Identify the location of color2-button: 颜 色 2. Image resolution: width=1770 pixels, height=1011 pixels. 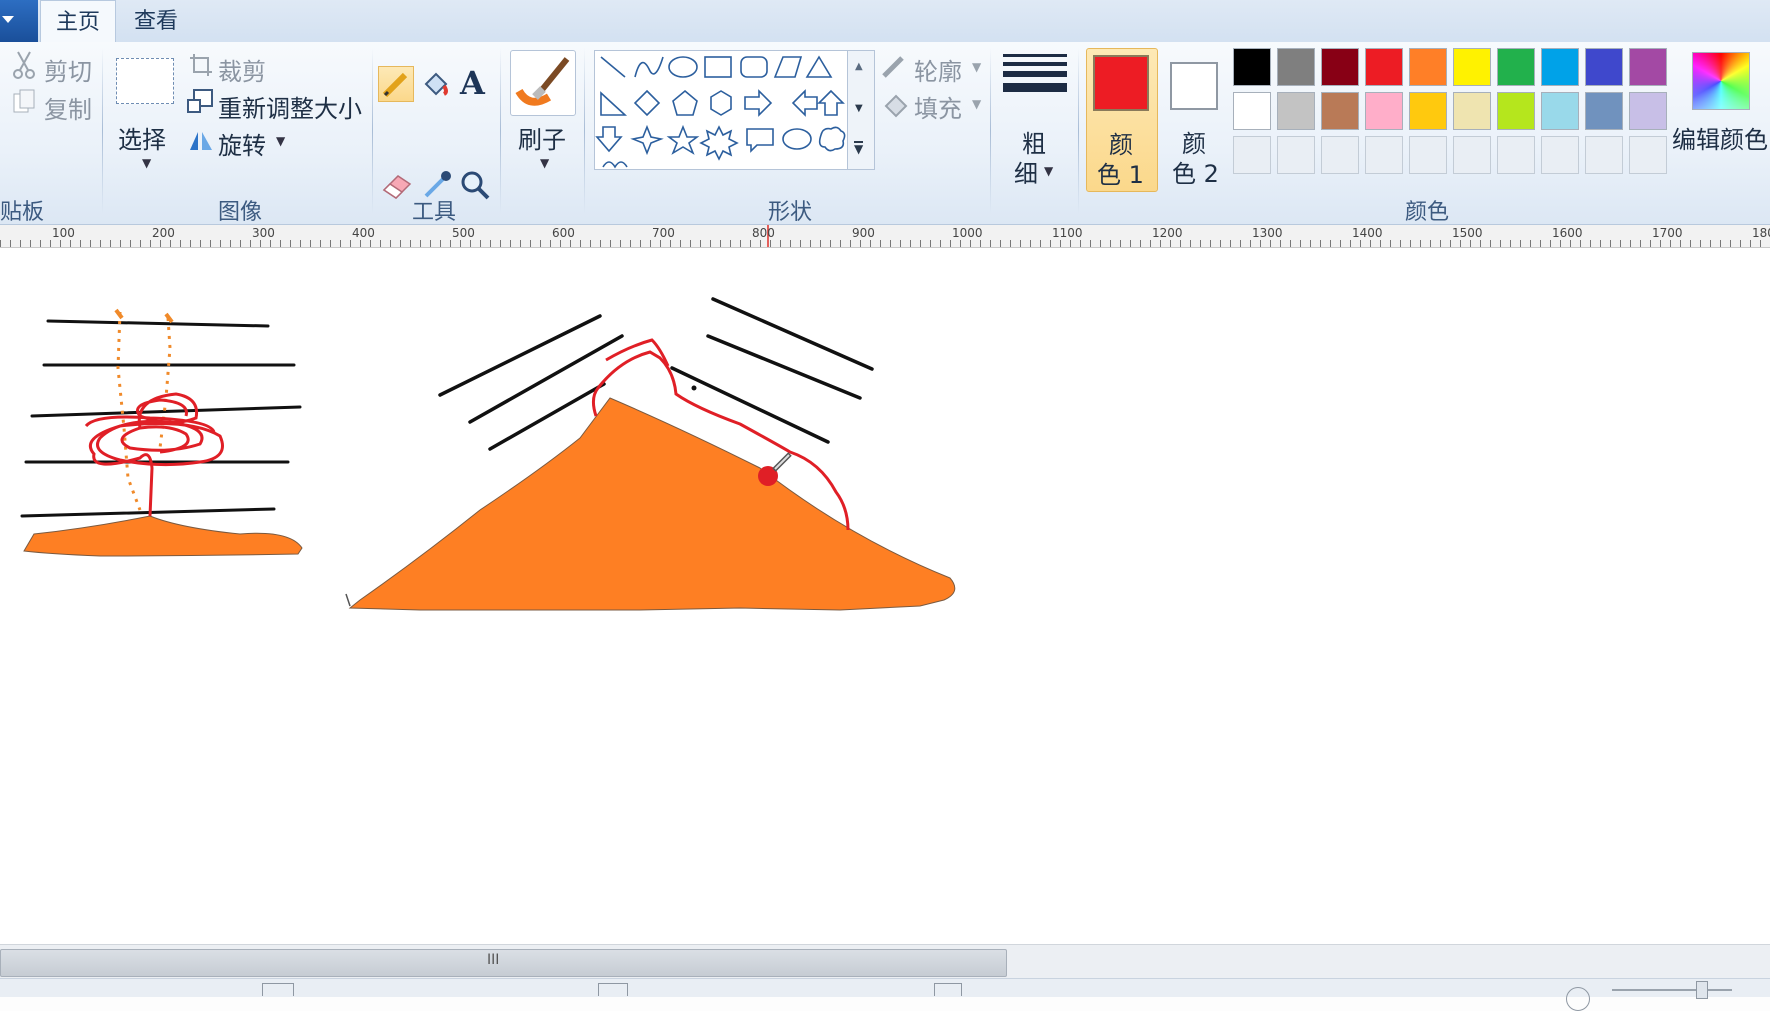
(1194, 119).